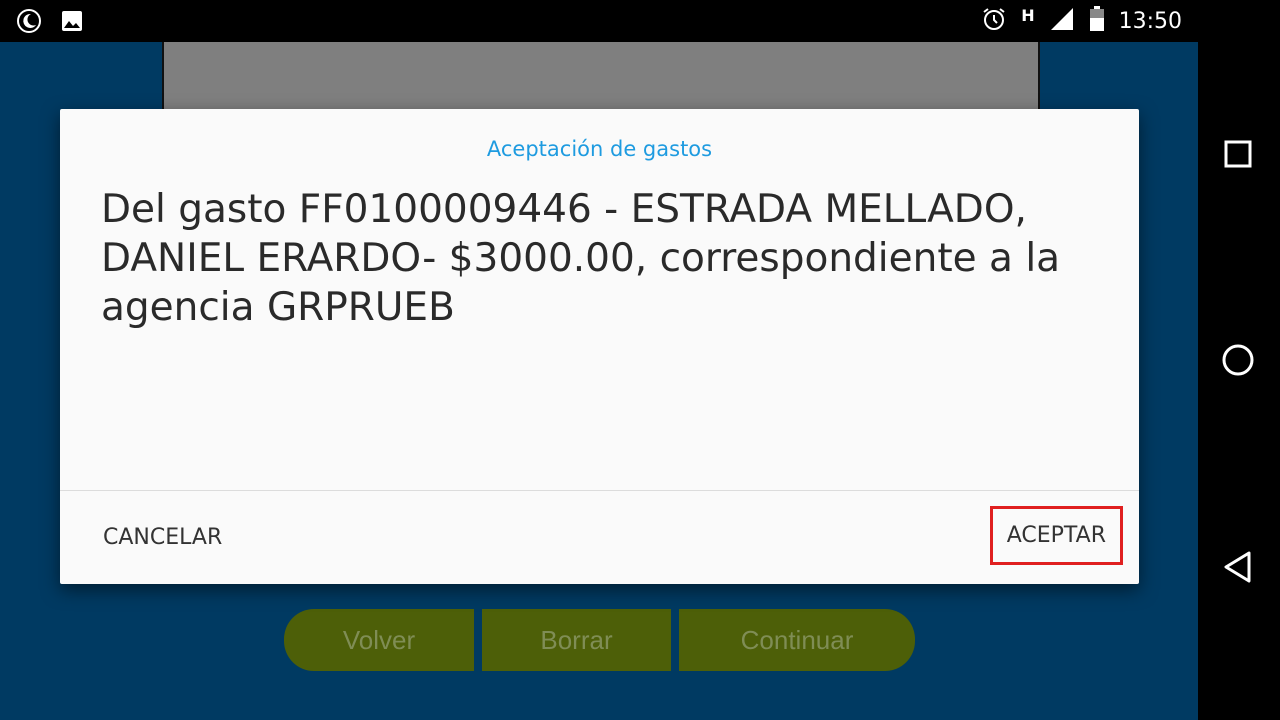 The height and width of the screenshot is (720, 1280). Describe the element at coordinates (797, 640) in the screenshot. I see `continuar-button: Continuar` at that location.